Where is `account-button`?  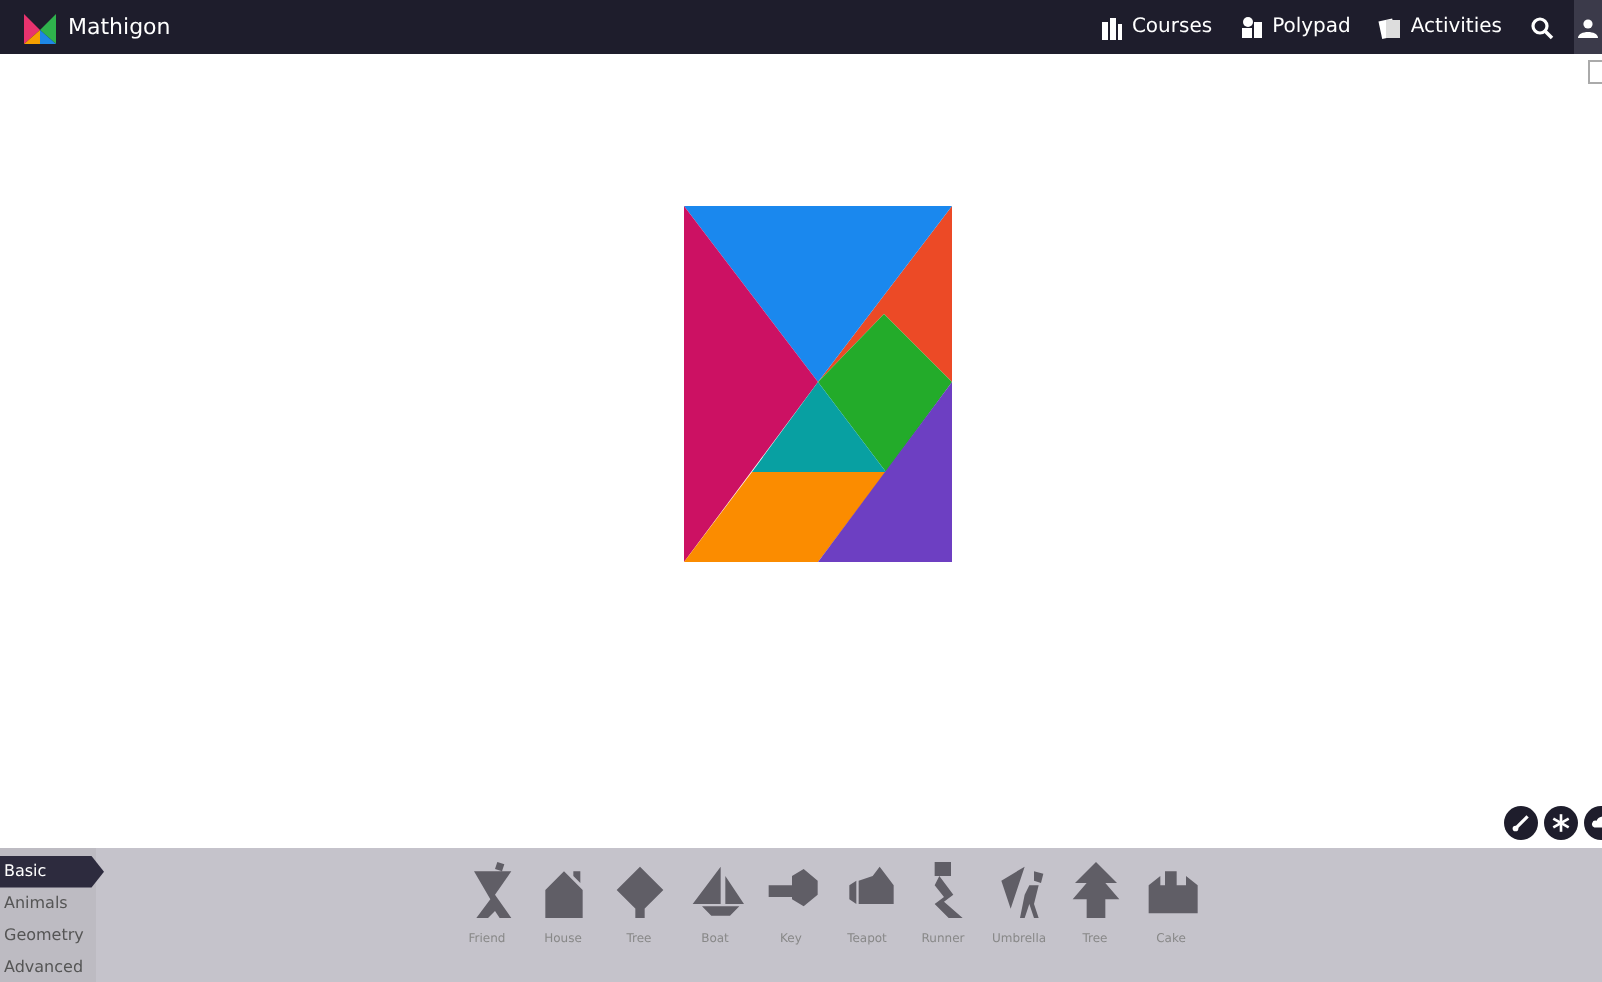
account-button is located at coordinates (1588, 27).